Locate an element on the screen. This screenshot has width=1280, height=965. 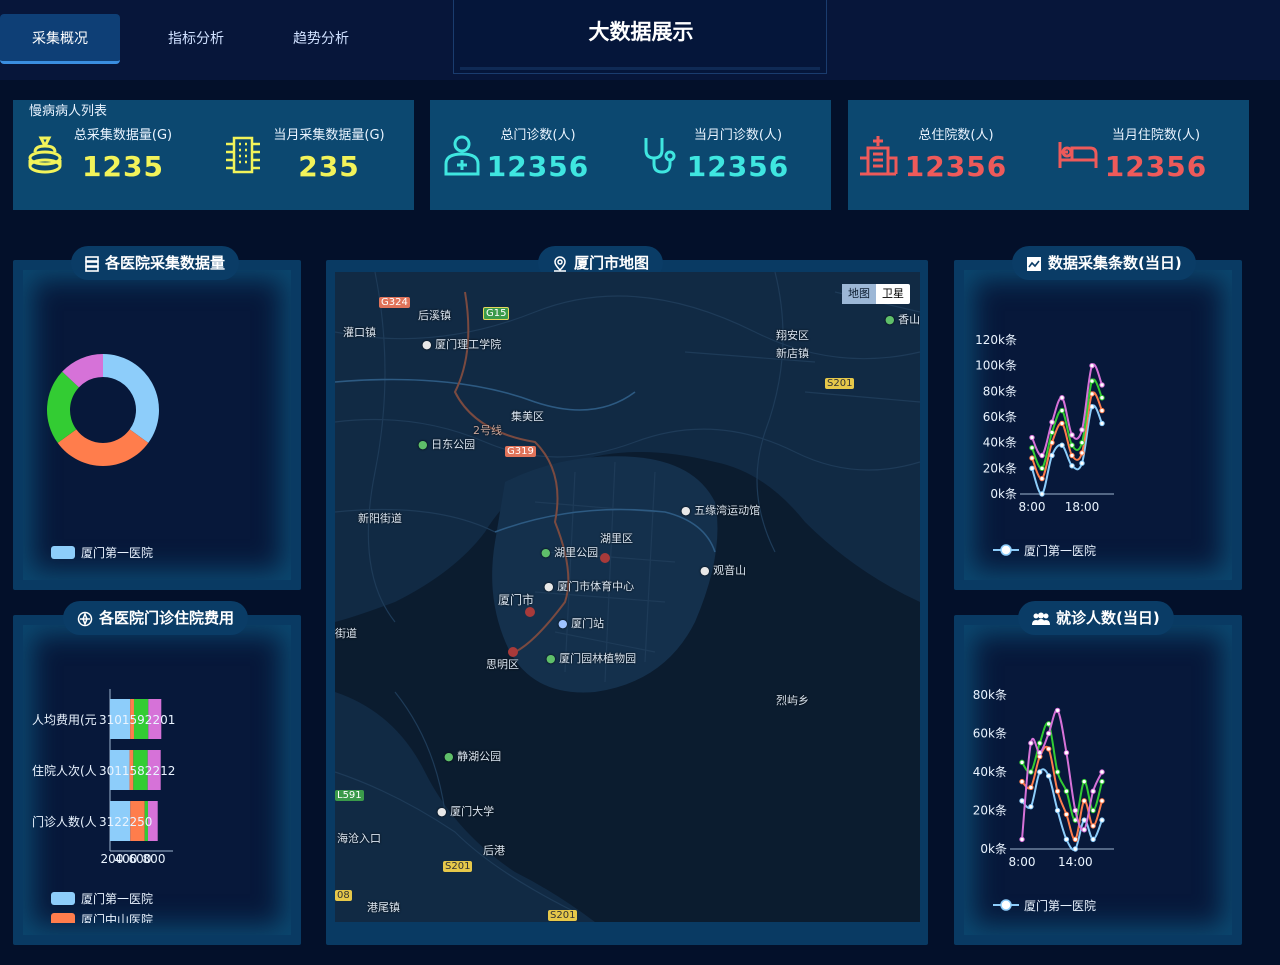
poi-hulipark: ● 湖里公园 is located at coordinates (569, 552).